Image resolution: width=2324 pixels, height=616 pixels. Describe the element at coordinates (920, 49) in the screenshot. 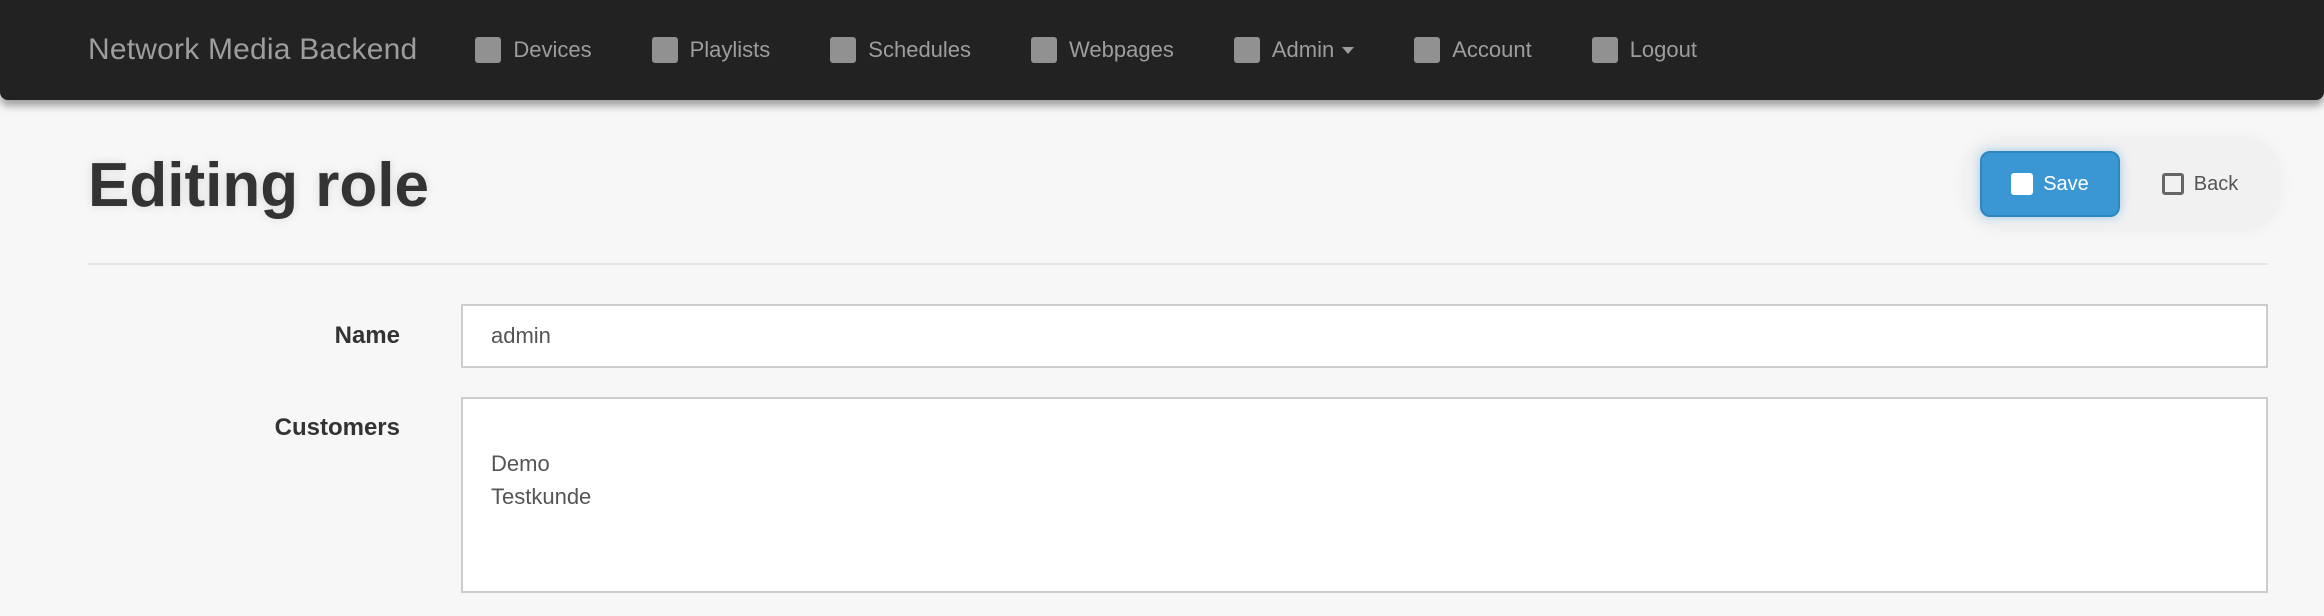

I see `nav-item-label: Schedules` at that location.